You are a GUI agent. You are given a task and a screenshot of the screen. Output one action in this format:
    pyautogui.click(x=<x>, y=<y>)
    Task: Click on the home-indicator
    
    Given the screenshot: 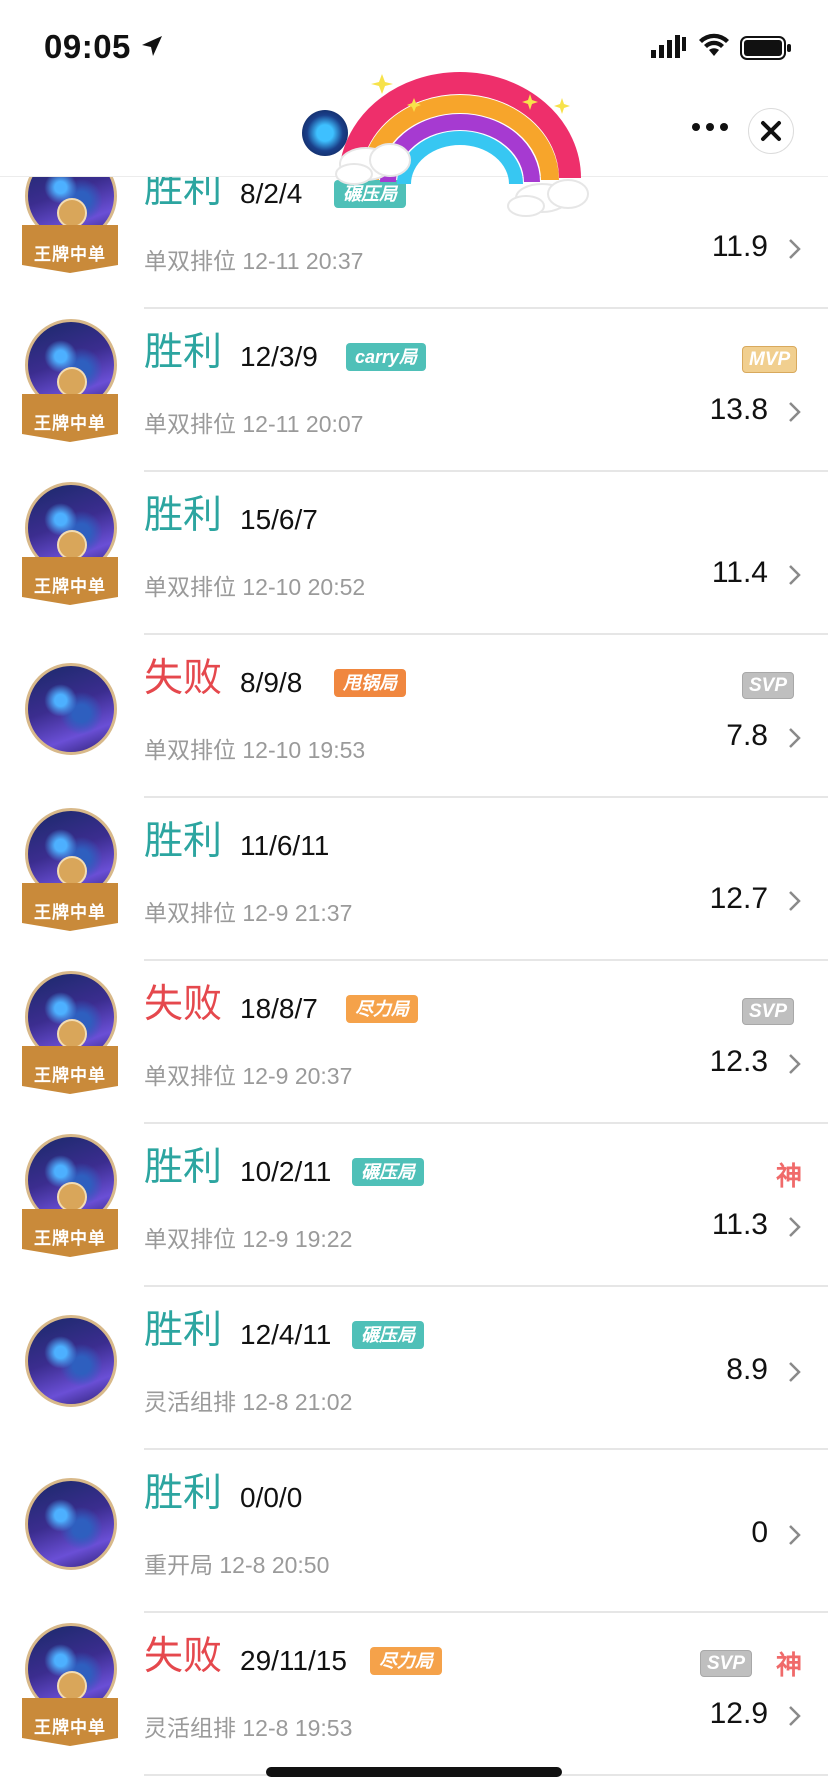 What is the action you would take?
    pyautogui.click(x=414, y=1772)
    